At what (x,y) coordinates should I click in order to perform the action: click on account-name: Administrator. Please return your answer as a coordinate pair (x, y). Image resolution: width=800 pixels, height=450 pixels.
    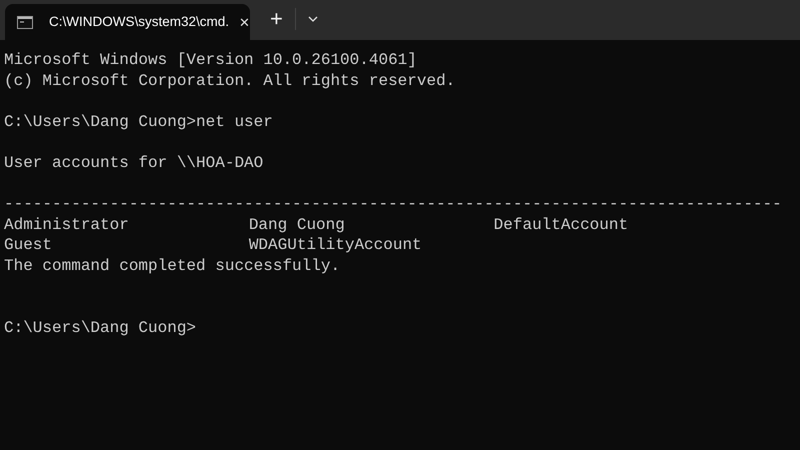
    Looking at the image, I should click on (66, 225).